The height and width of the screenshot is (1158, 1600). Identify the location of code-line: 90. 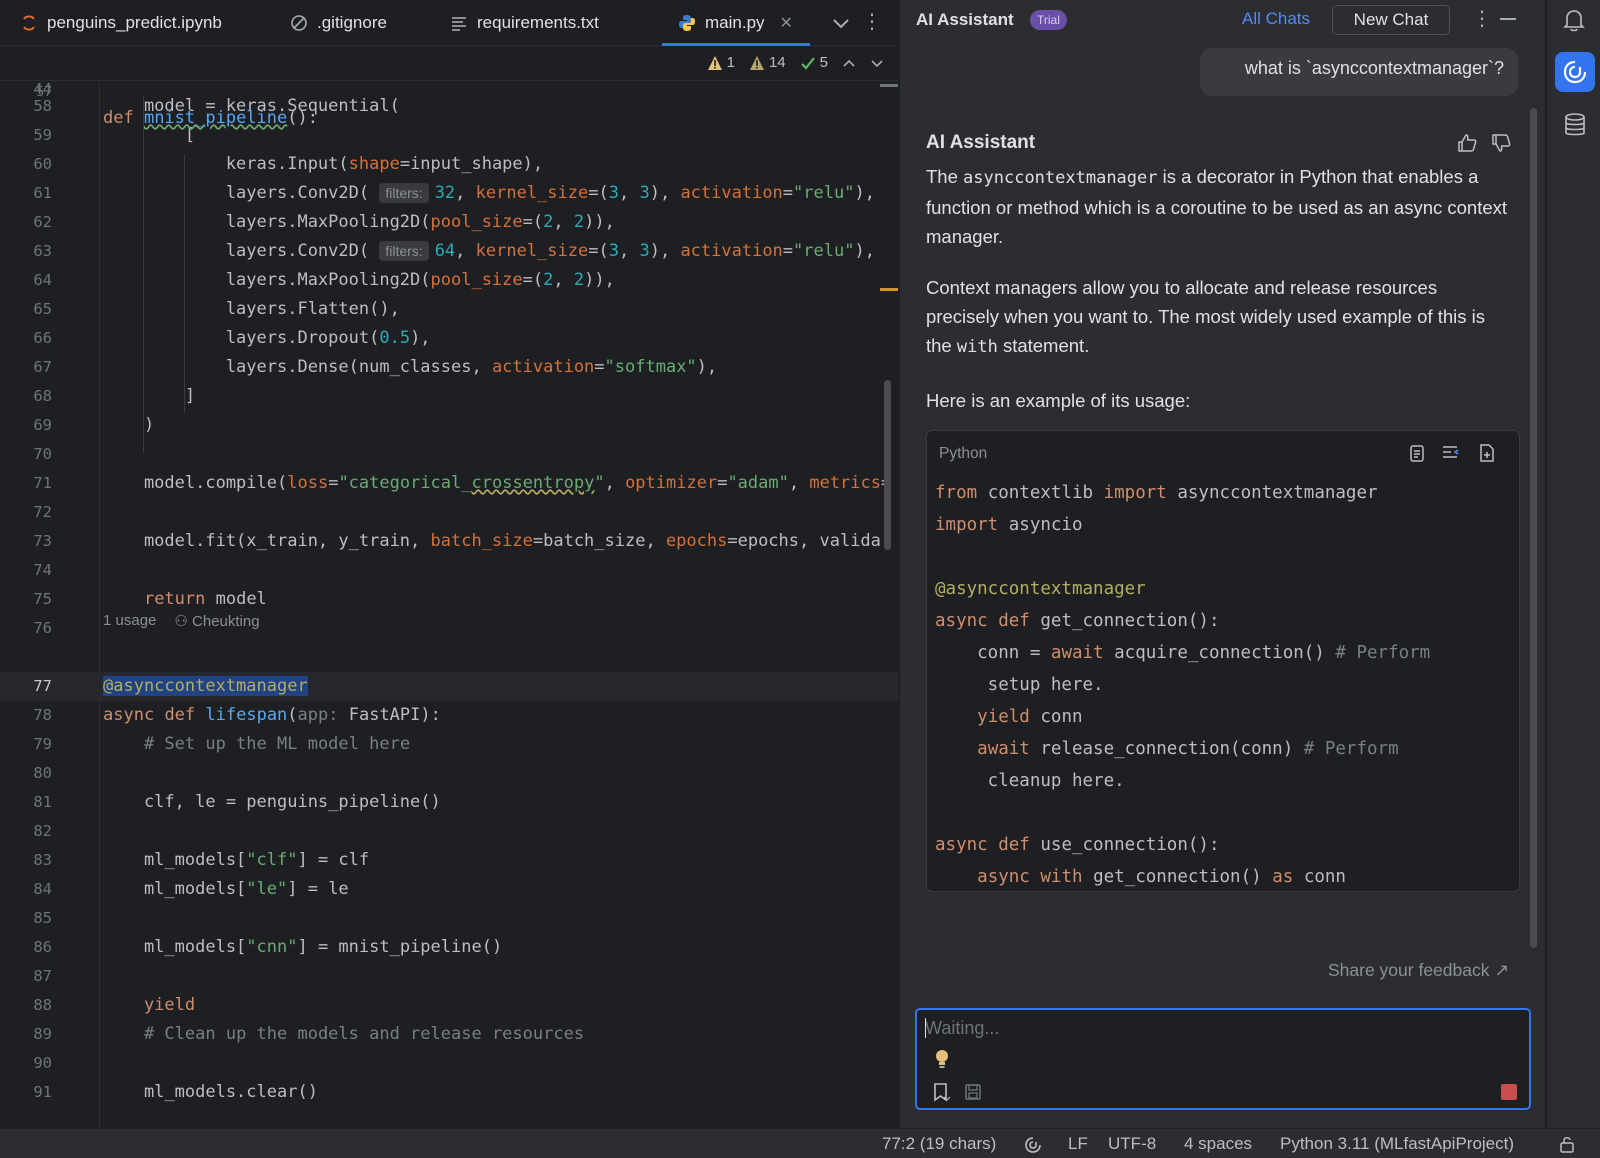
(449, 1063).